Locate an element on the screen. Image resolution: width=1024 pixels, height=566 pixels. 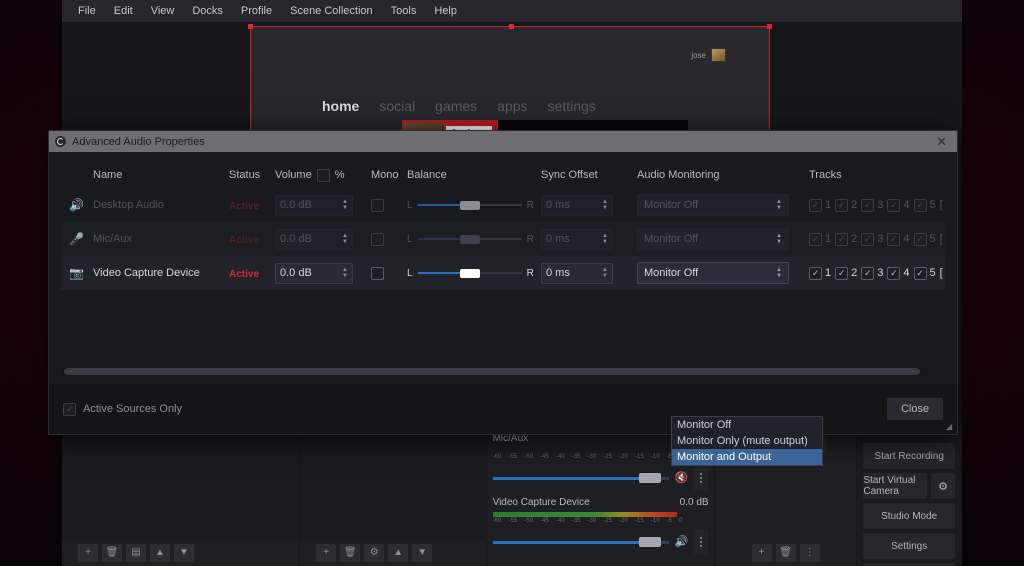
speaker-icon: 🔊 is located at coordinates (682, 542).